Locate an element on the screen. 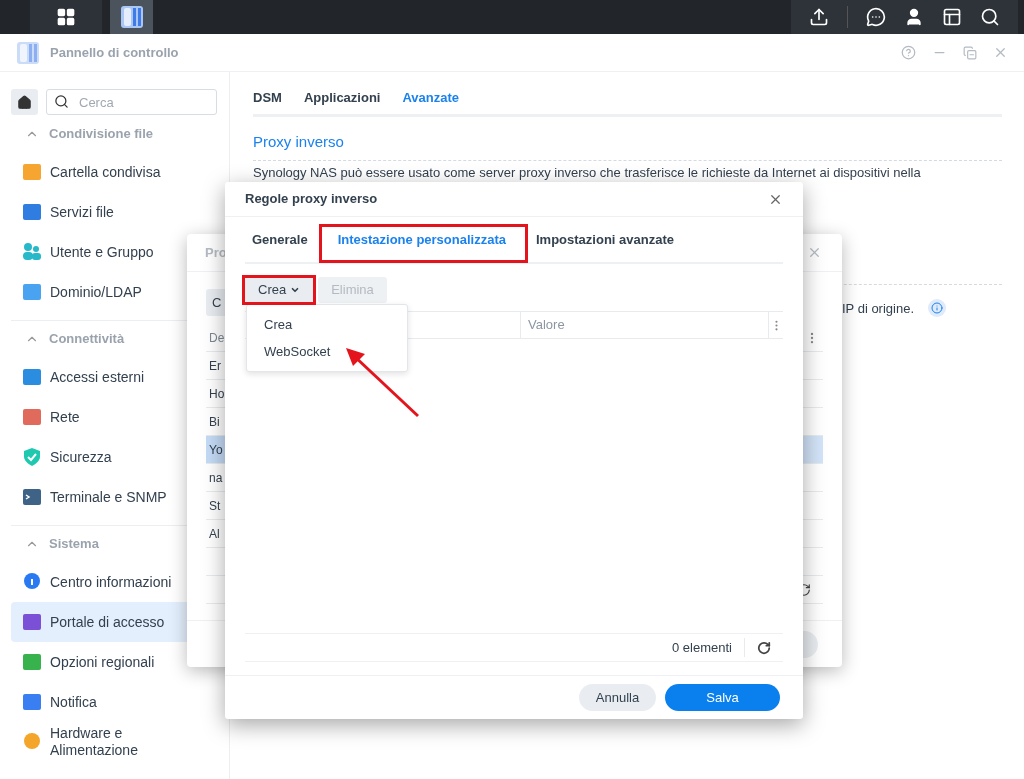  column-header: Valore is located at coordinates (546, 325).